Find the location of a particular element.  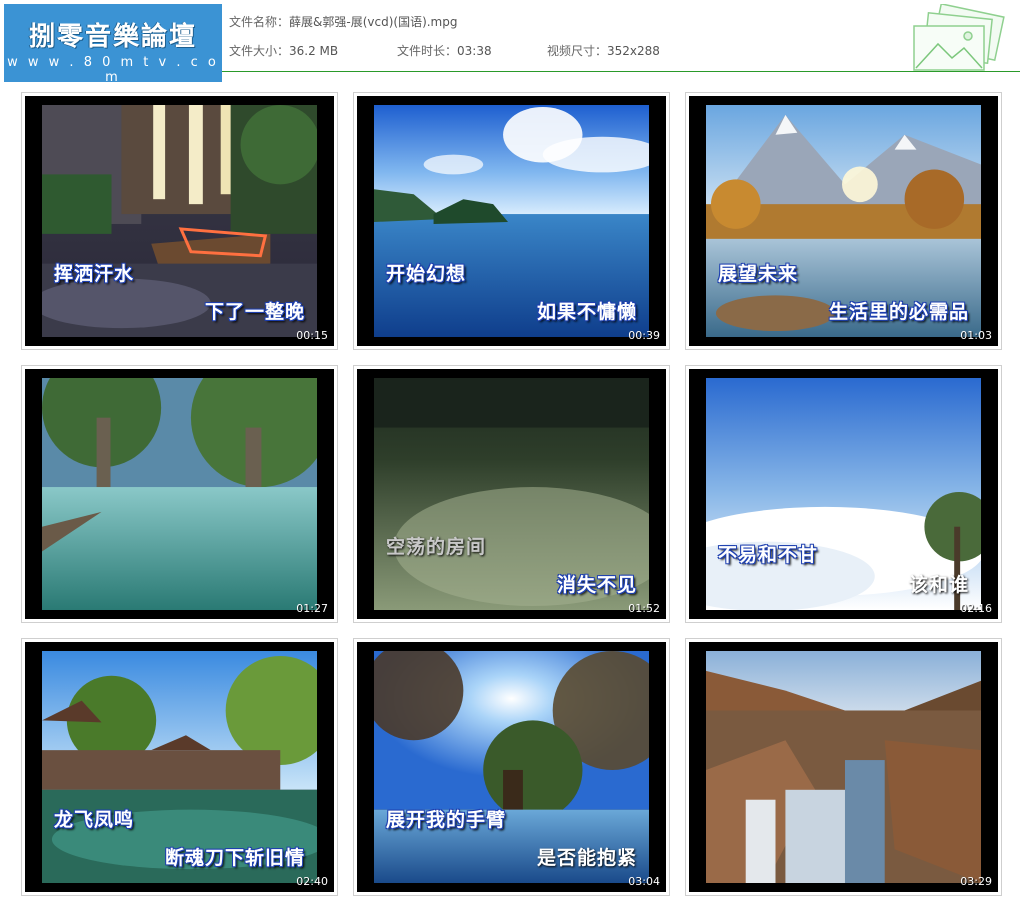

lyric-line-2: 是否能抱紧 is located at coordinates (586, 858).